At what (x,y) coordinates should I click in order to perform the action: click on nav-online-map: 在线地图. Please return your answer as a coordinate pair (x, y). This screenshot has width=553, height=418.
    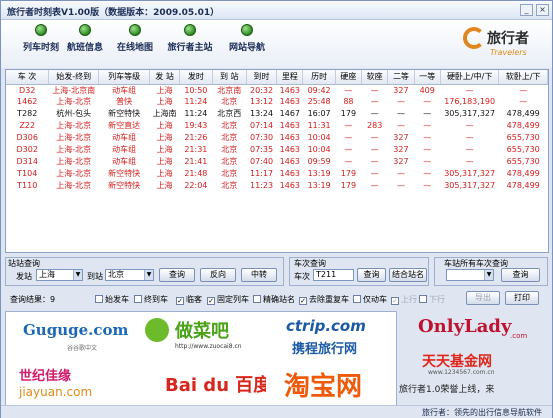
    Looking at the image, I should click on (135, 38).